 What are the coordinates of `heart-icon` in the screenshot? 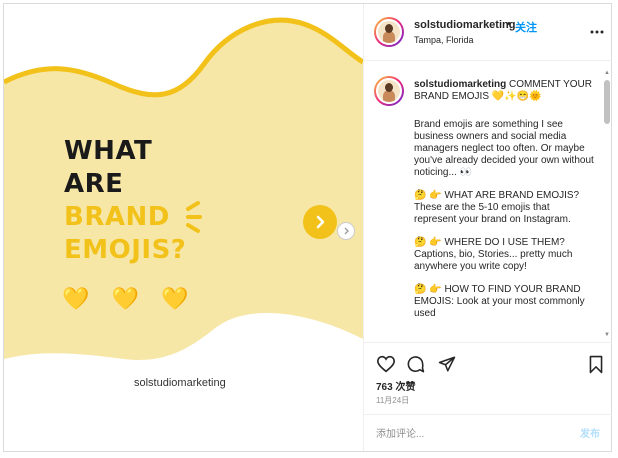 It's located at (386, 364).